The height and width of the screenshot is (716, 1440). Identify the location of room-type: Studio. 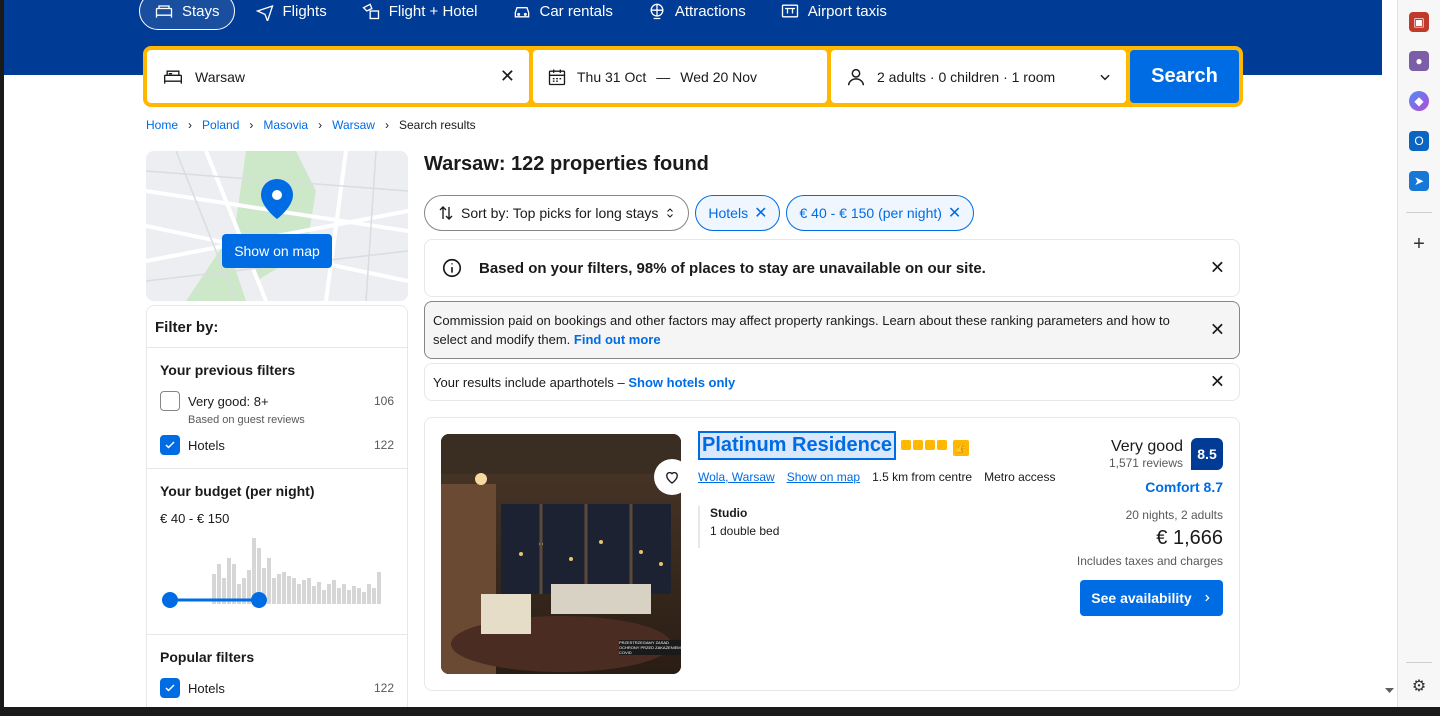
(729, 513).